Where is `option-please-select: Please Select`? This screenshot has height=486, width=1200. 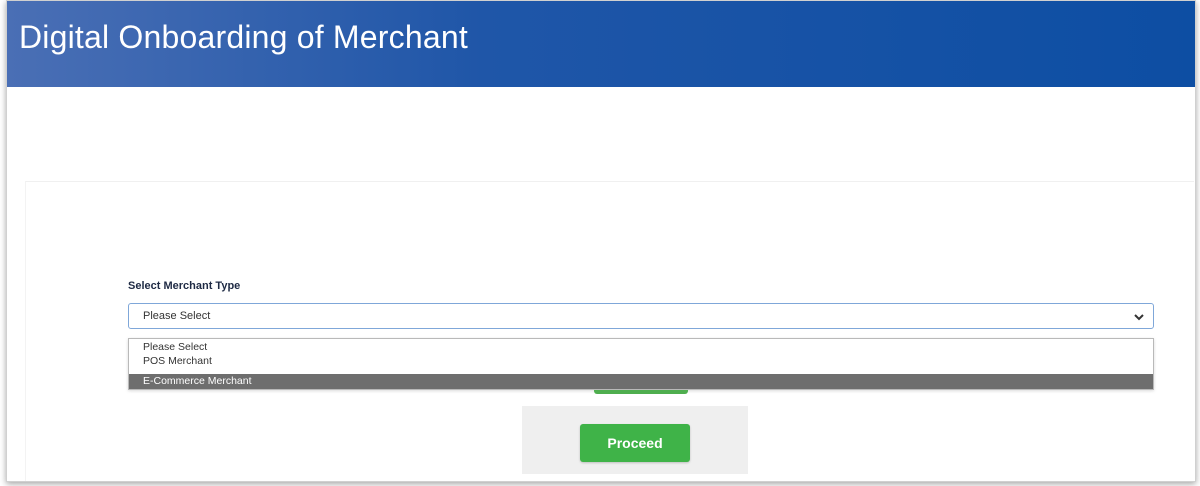
option-please-select: Please Select is located at coordinates (641, 347).